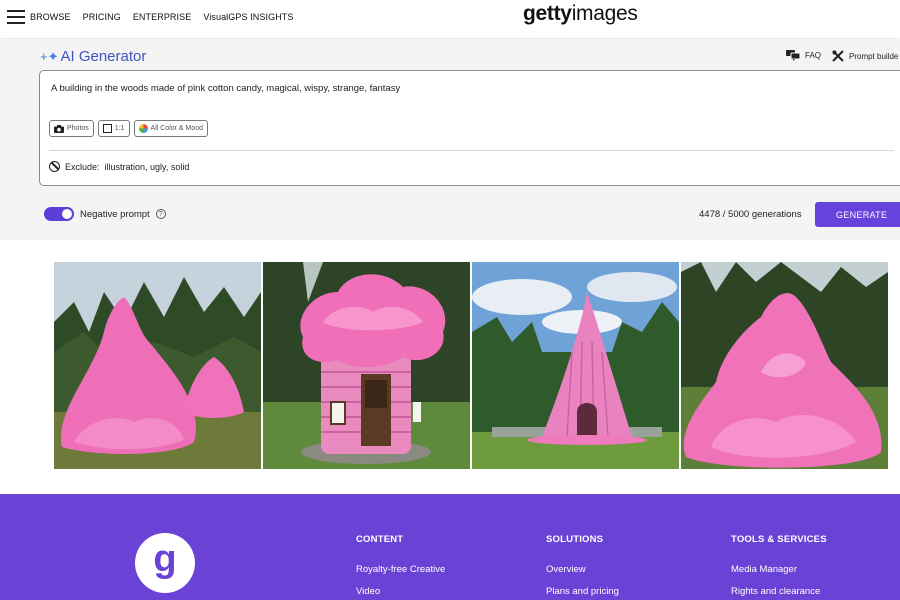 The width and height of the screenshot is (900, 600). I want to click on footer-link-plans: Plans and pricing, so click(582, 591).